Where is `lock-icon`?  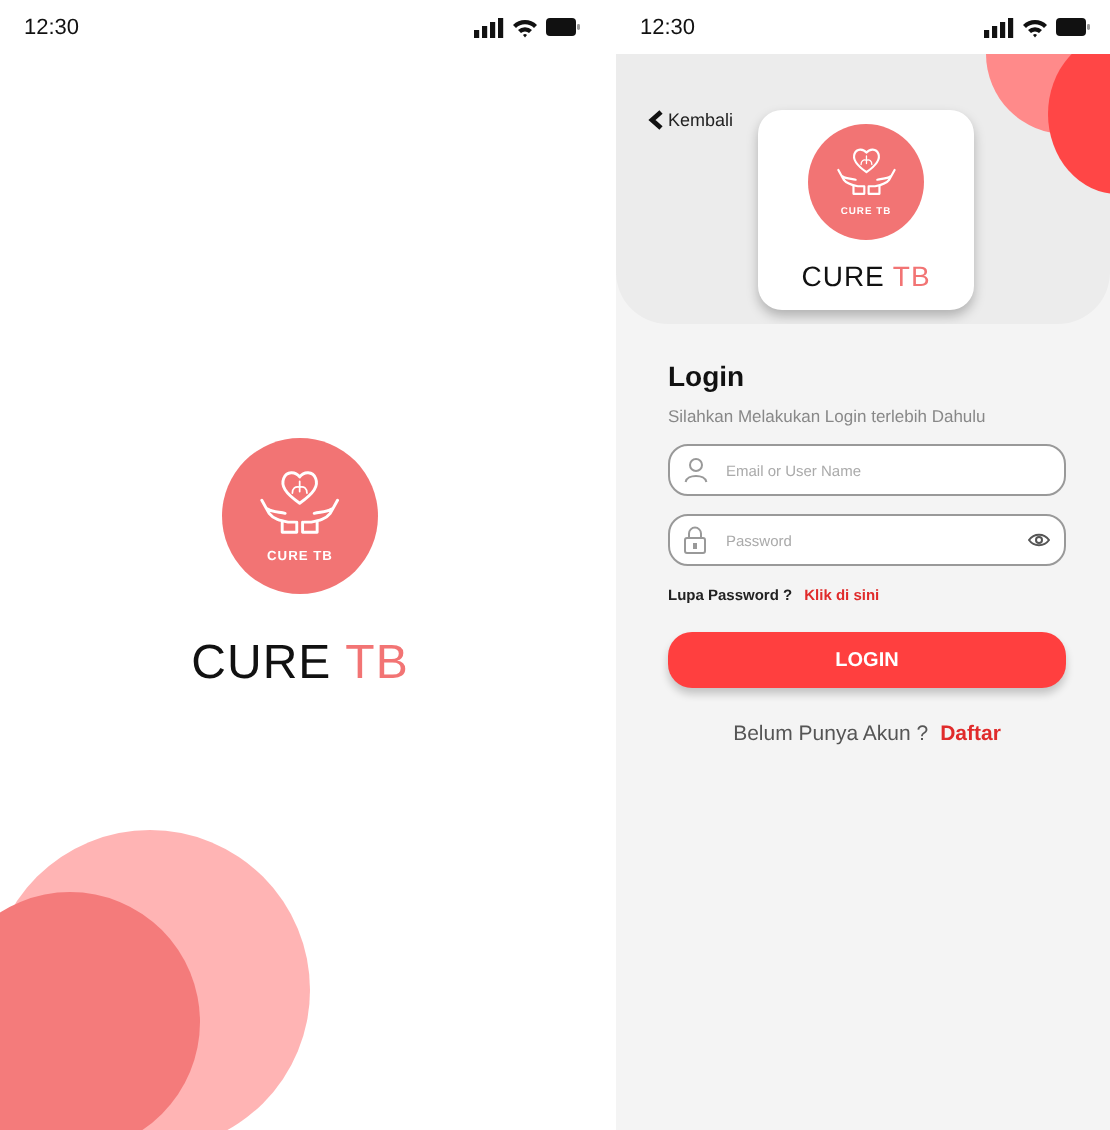
lock-icon is located at coordinates (695, 540).